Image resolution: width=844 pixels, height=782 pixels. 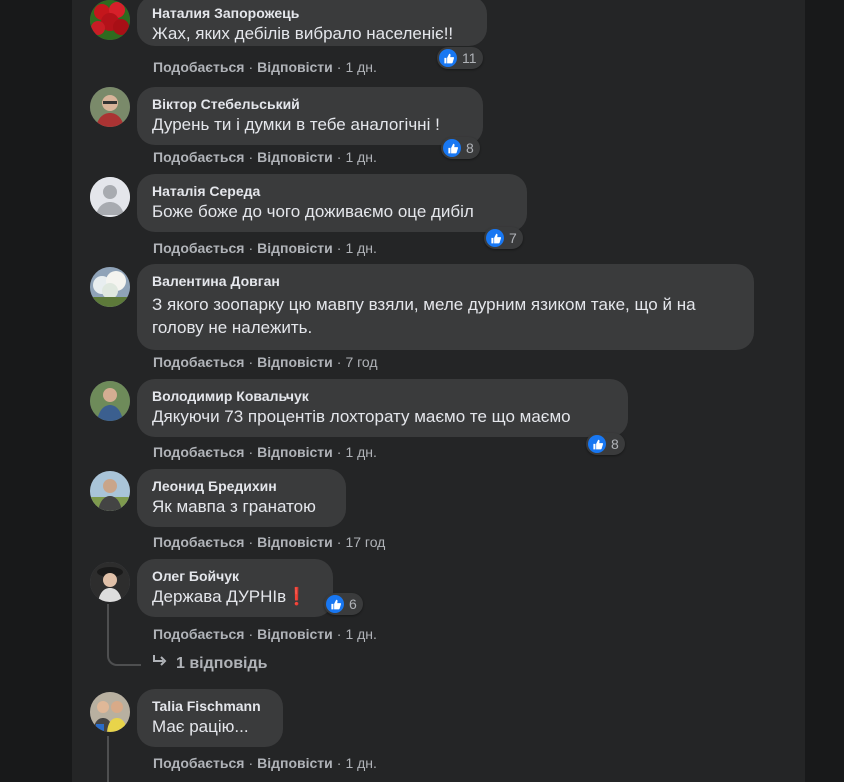 I want to click on comment-text: Боже боже до чого доживаємо оце дибіл, so click(x=313, y=211).